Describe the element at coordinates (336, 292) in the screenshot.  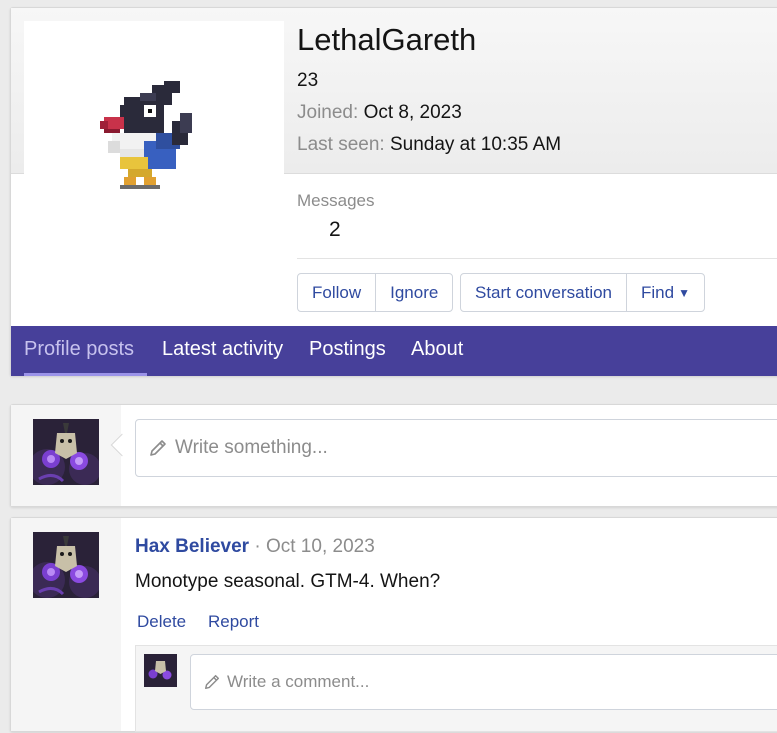
I see `follow-button: Follow` at that location.